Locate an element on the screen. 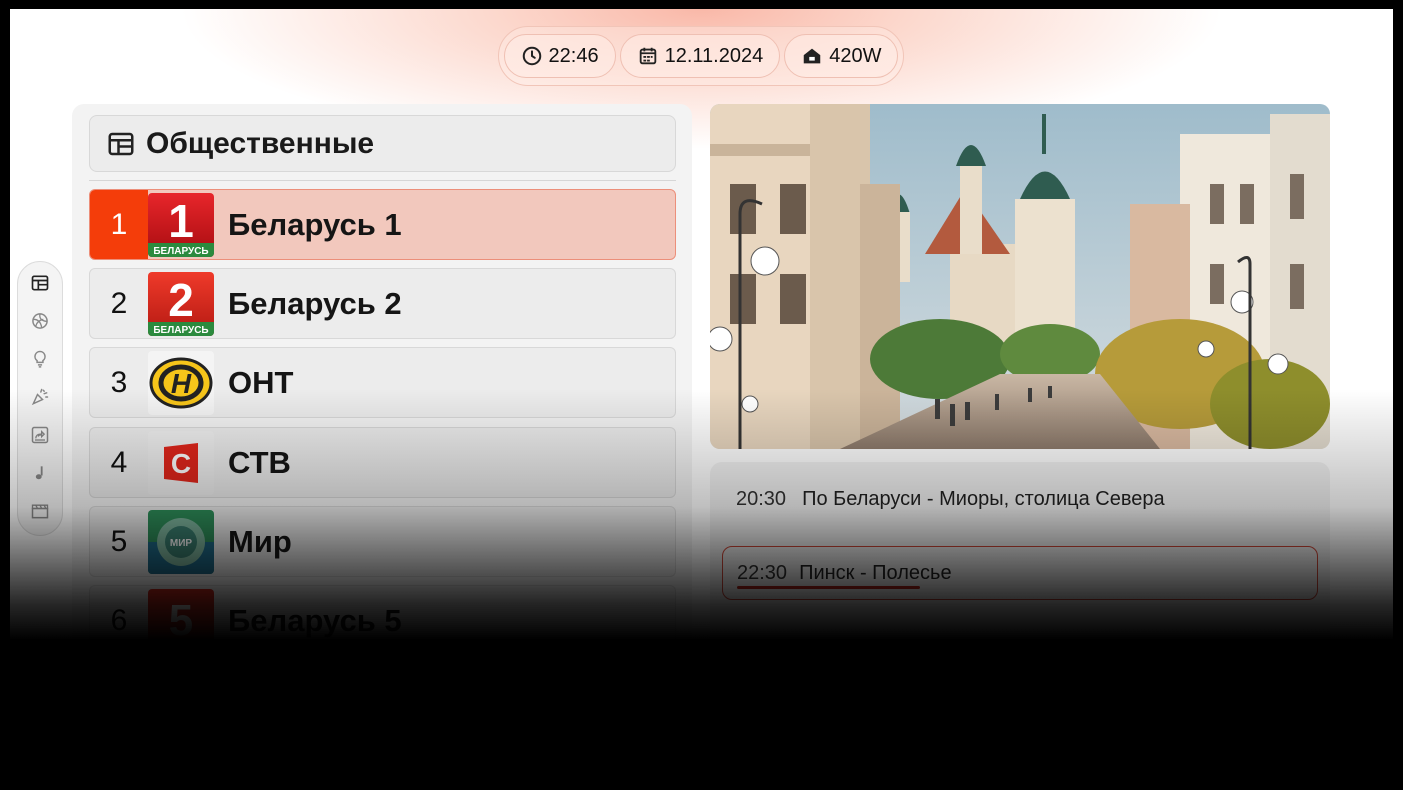 The image size is (1403, 790). date-text: 12.11.2024 is located at coordinates (714, 55).